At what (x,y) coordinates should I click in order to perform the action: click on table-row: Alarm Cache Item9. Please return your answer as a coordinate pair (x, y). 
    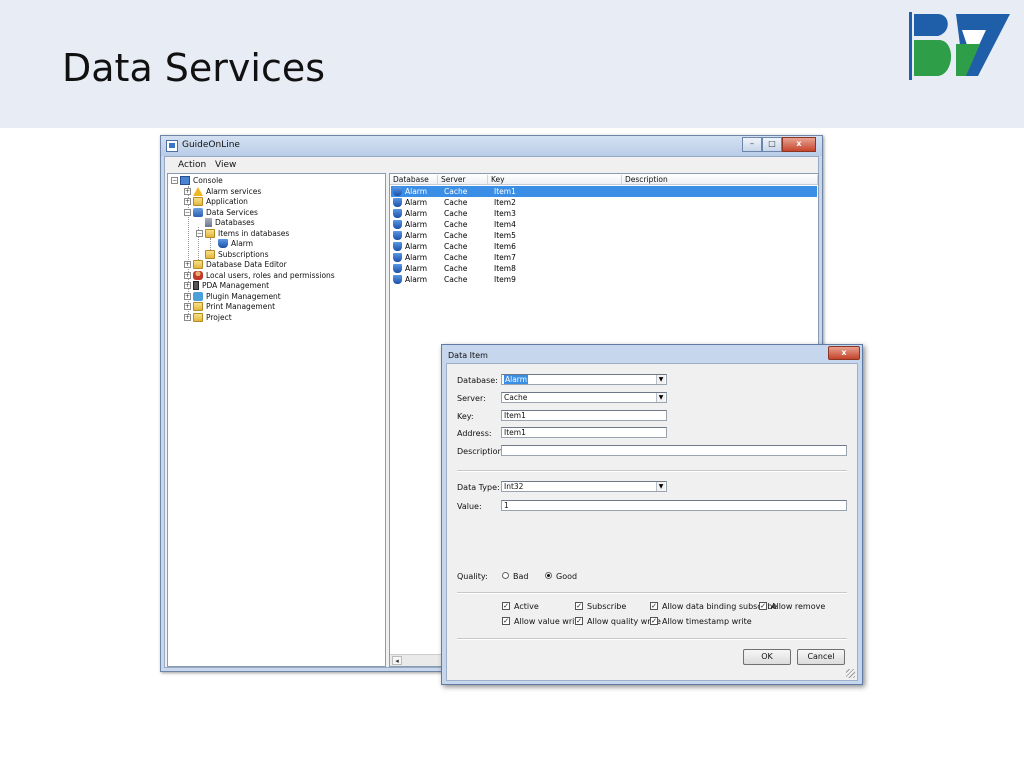
    Looking at the image, I should click on (604, 279).